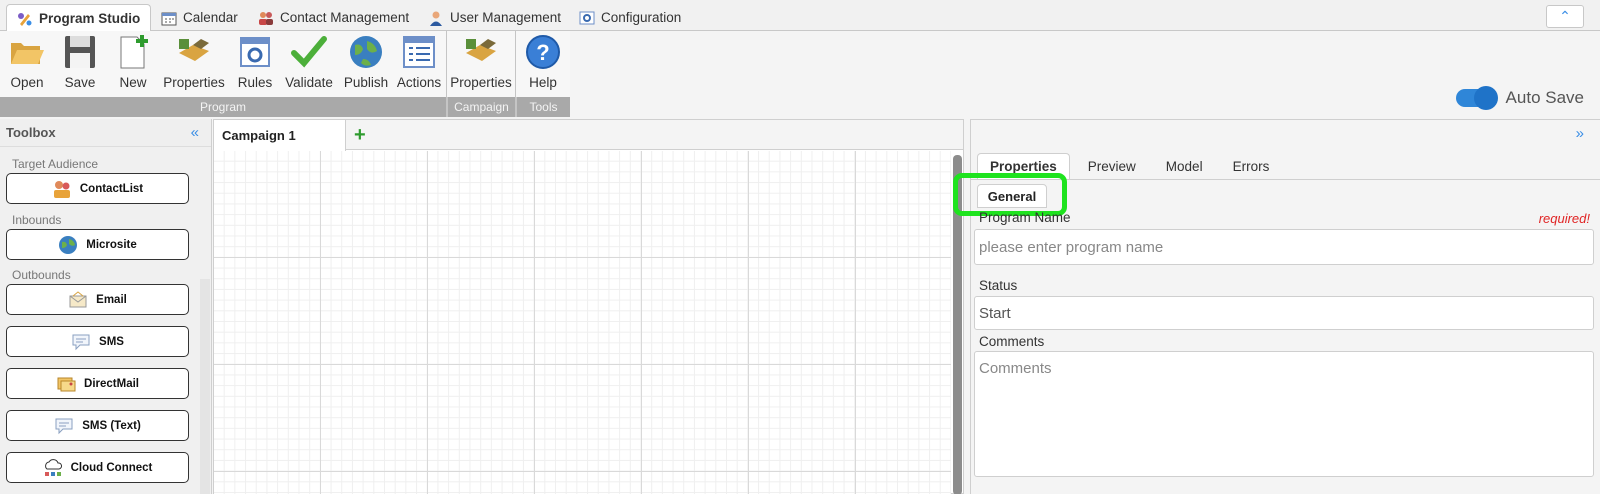  What do you see at coordinates (205, 386) in the screenshot?
I see `toolbox-scrollbar` at bounding box center [205, 386].